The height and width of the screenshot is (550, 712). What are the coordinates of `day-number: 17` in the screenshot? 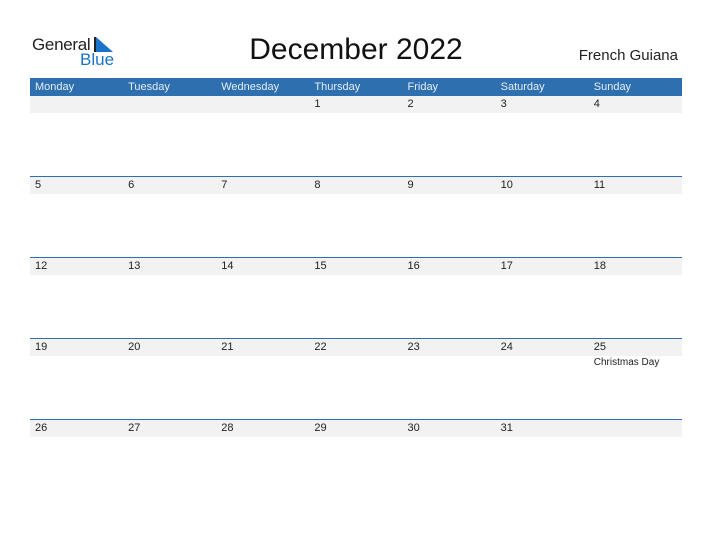 It's located at (506, 266).